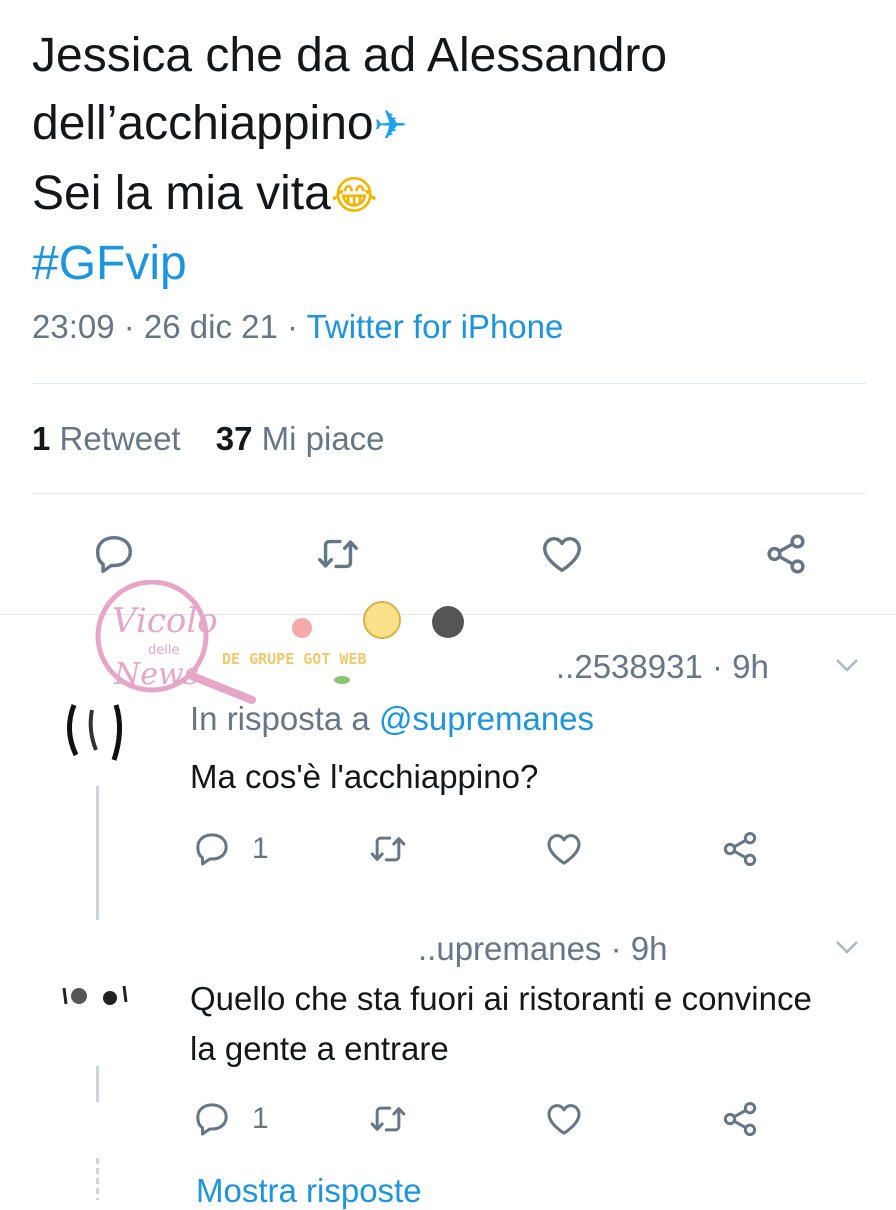  I want to click on watermark-logo: Vicolo delle News DE GRUPE GOT WEB, so click(279, 642).